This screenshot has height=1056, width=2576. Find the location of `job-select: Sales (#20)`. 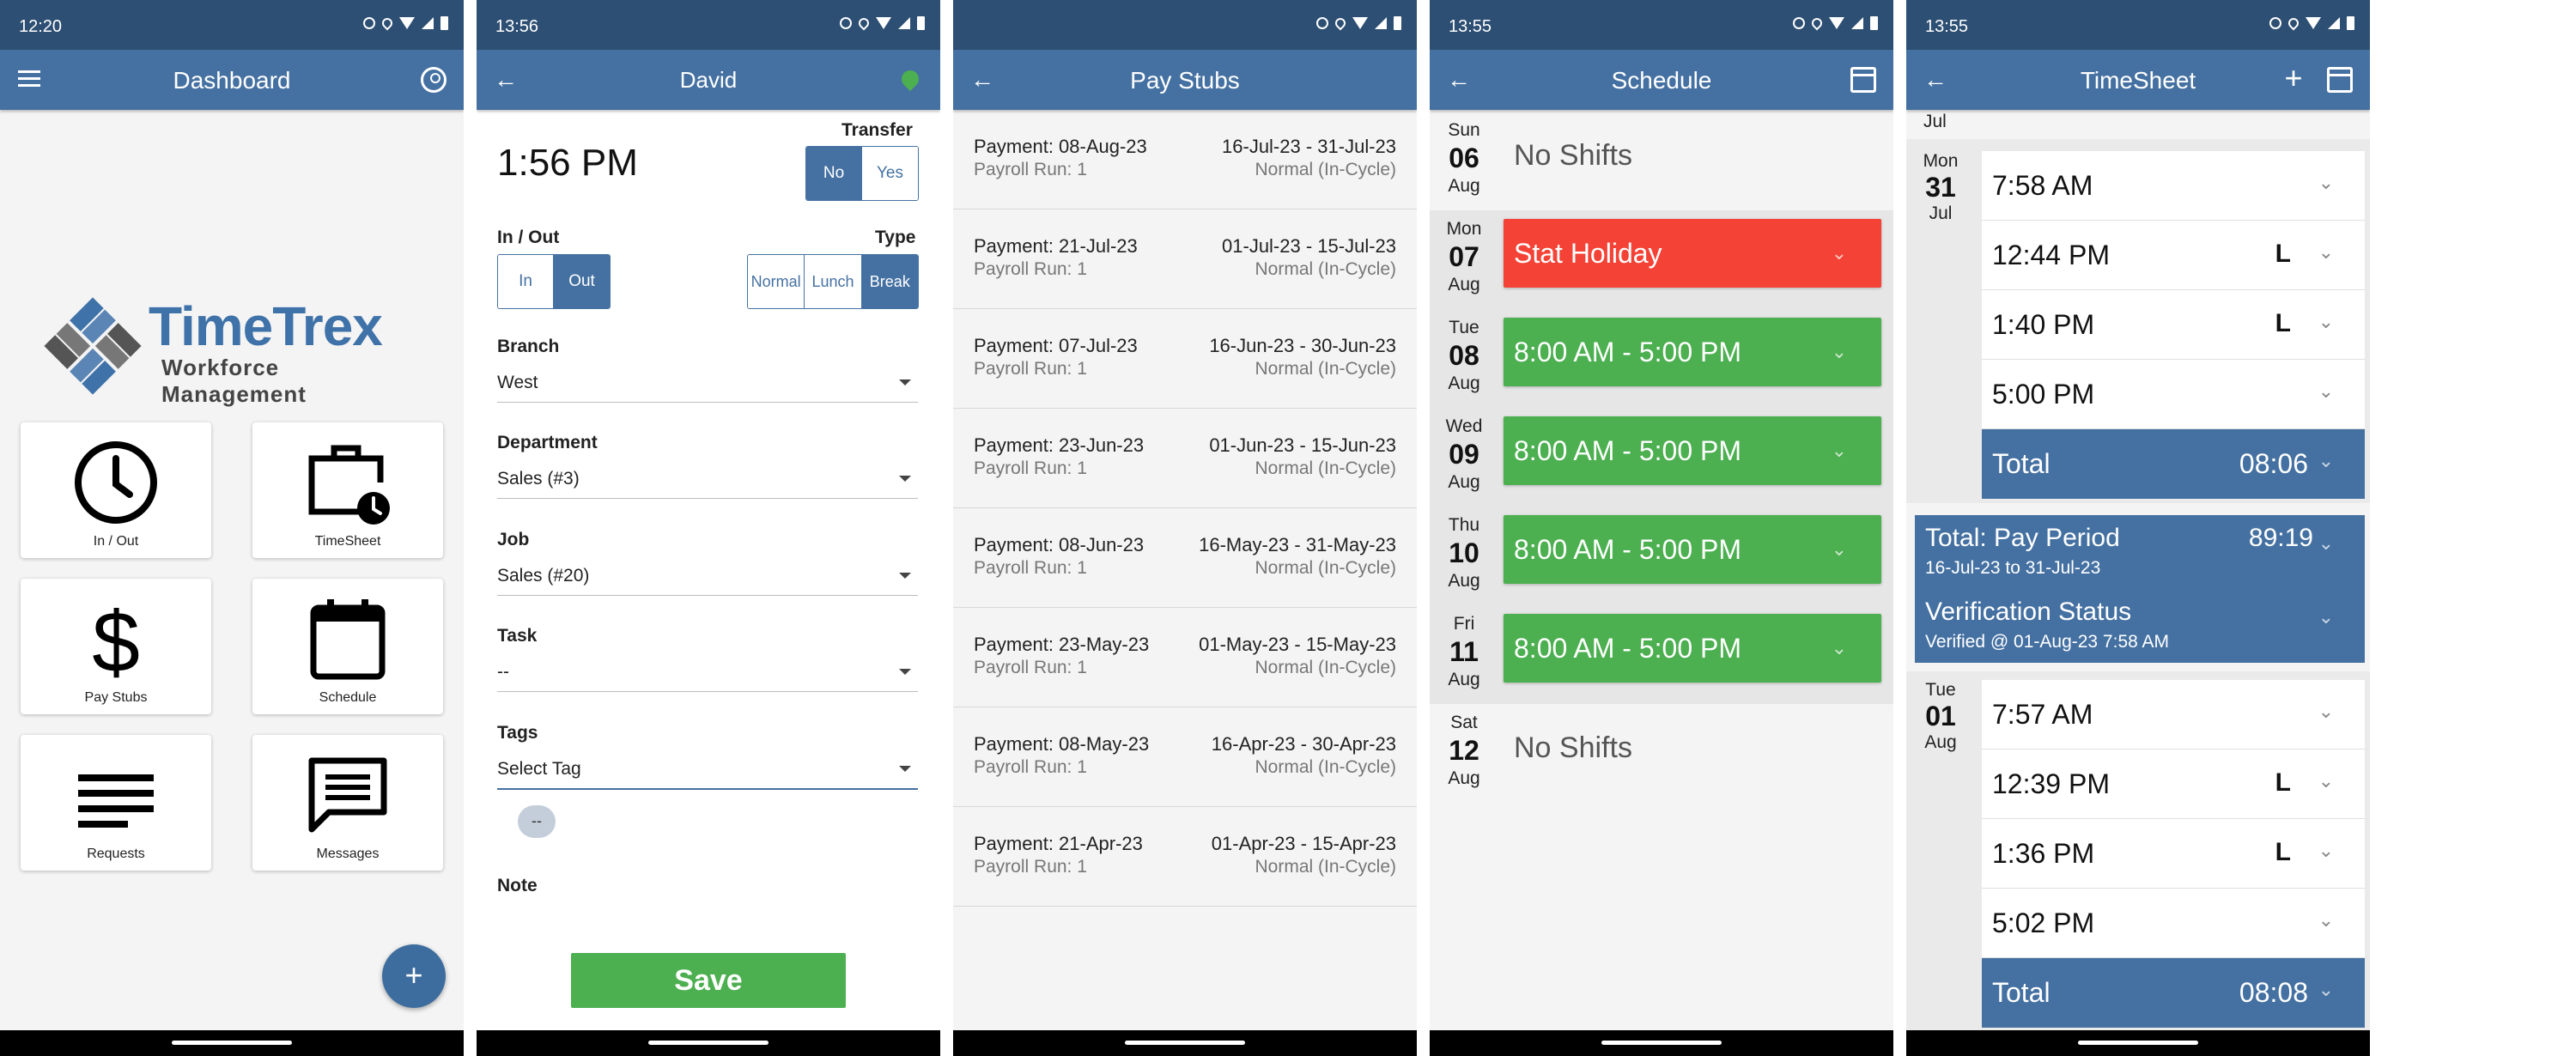

job-select: Sales (#20) is located at coordinates (707, 581).